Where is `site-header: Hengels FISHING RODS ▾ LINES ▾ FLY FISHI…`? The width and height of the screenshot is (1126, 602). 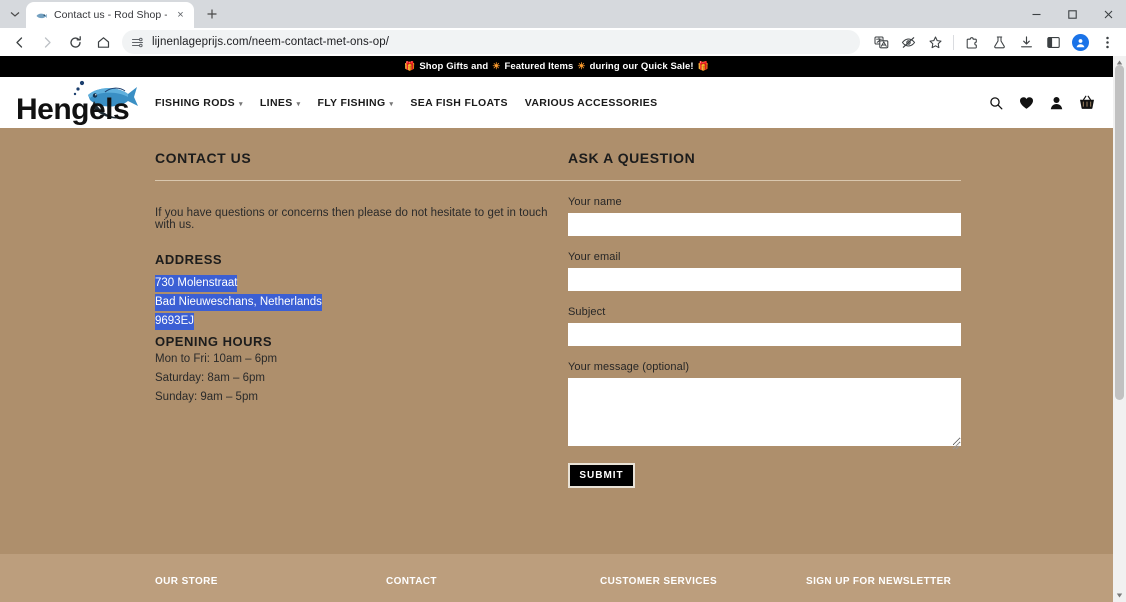 site-header: Hengels FISHING RODS ▾ LINES ▾ FLY FISHI… is located at coordinates (556, 102).